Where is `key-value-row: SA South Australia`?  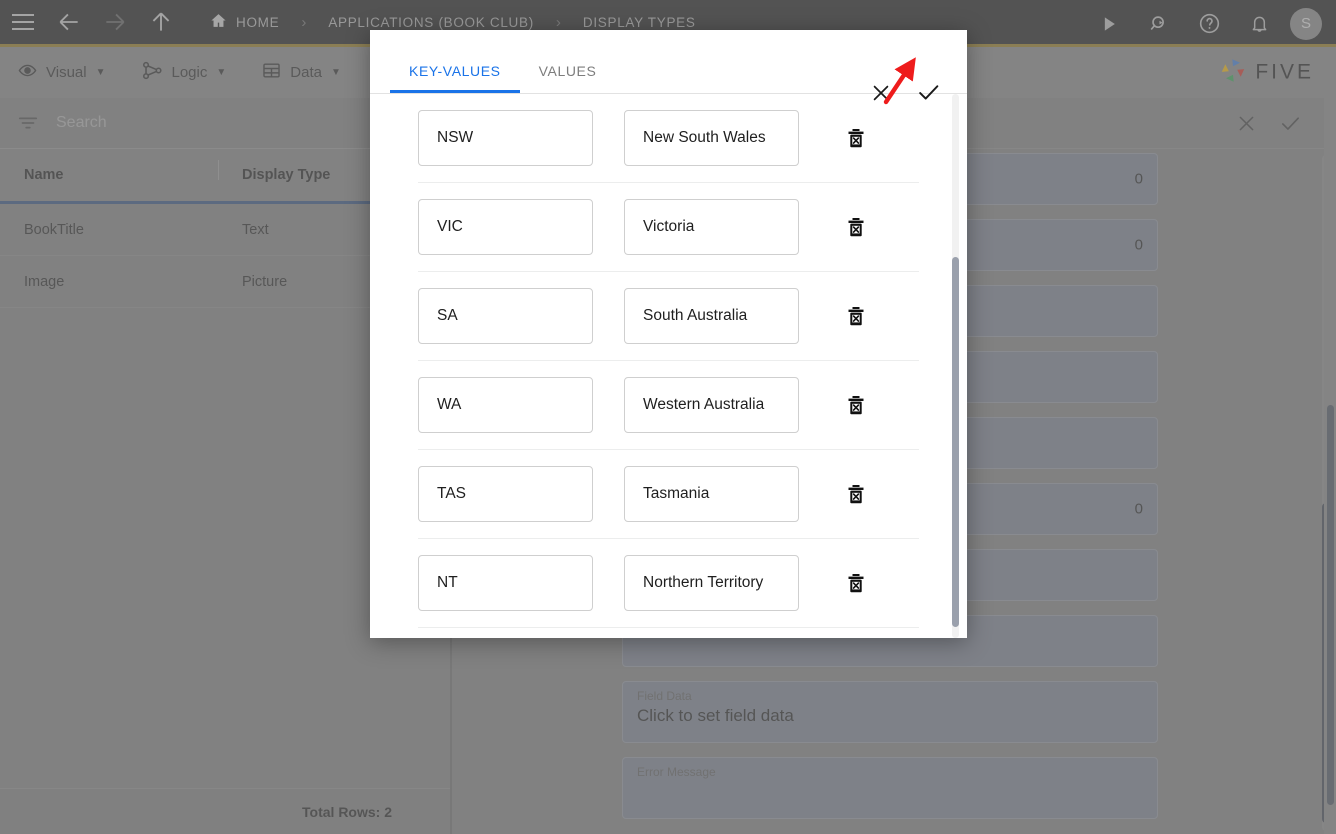 key-value-row: SA South Australia is located at coordinates (668, 316).